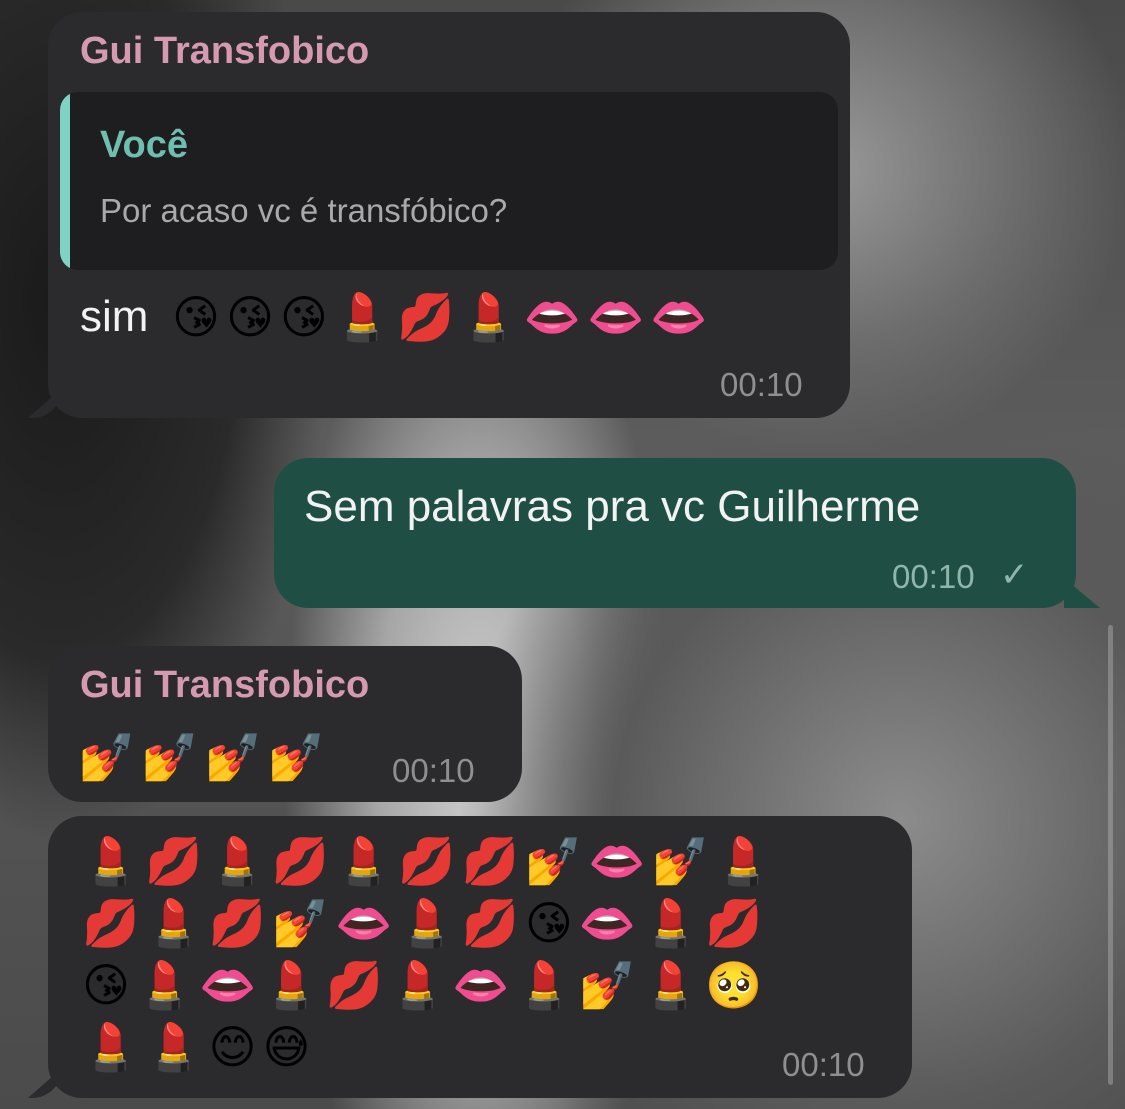 This screenshot has width=1125, height=1109. I want to click on message-emojis: 💅💅💅💅, so click(205, 757).